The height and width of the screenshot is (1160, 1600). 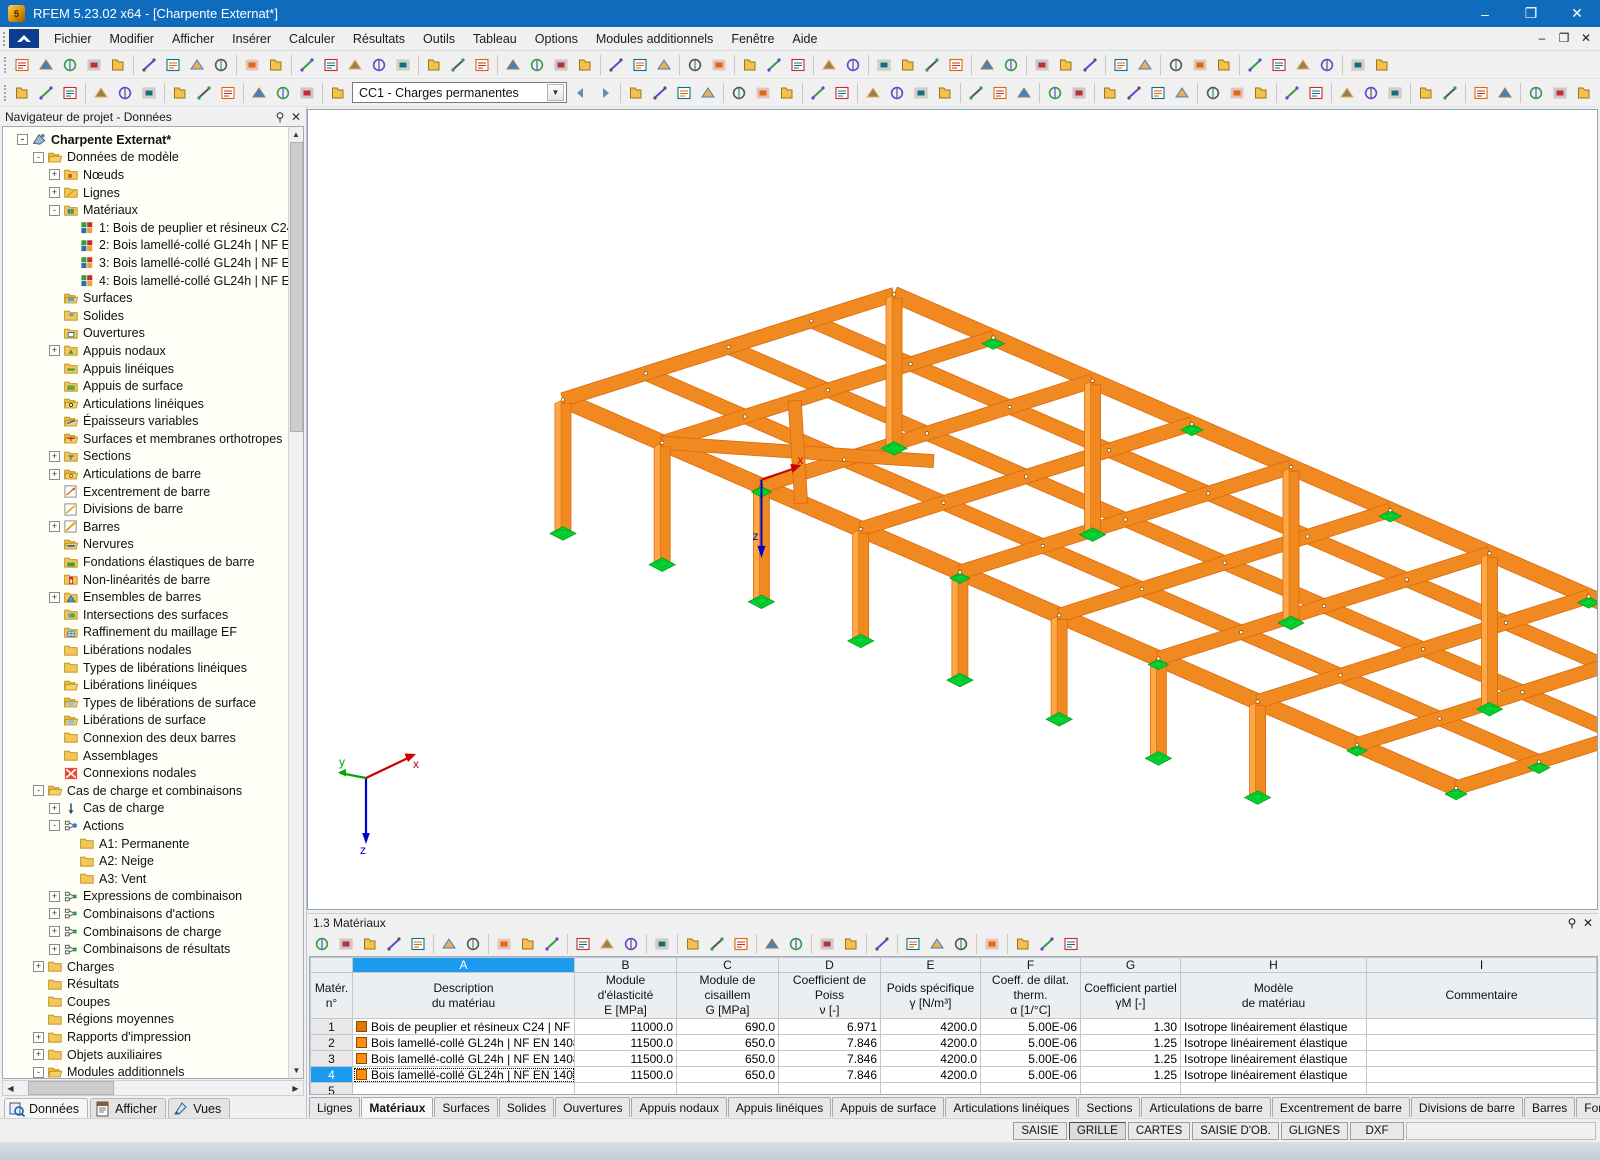 What do you see at coordinates (153, 1088) in the screenshot?
I see `hscroll-track` at bounding box center [153, 1088].